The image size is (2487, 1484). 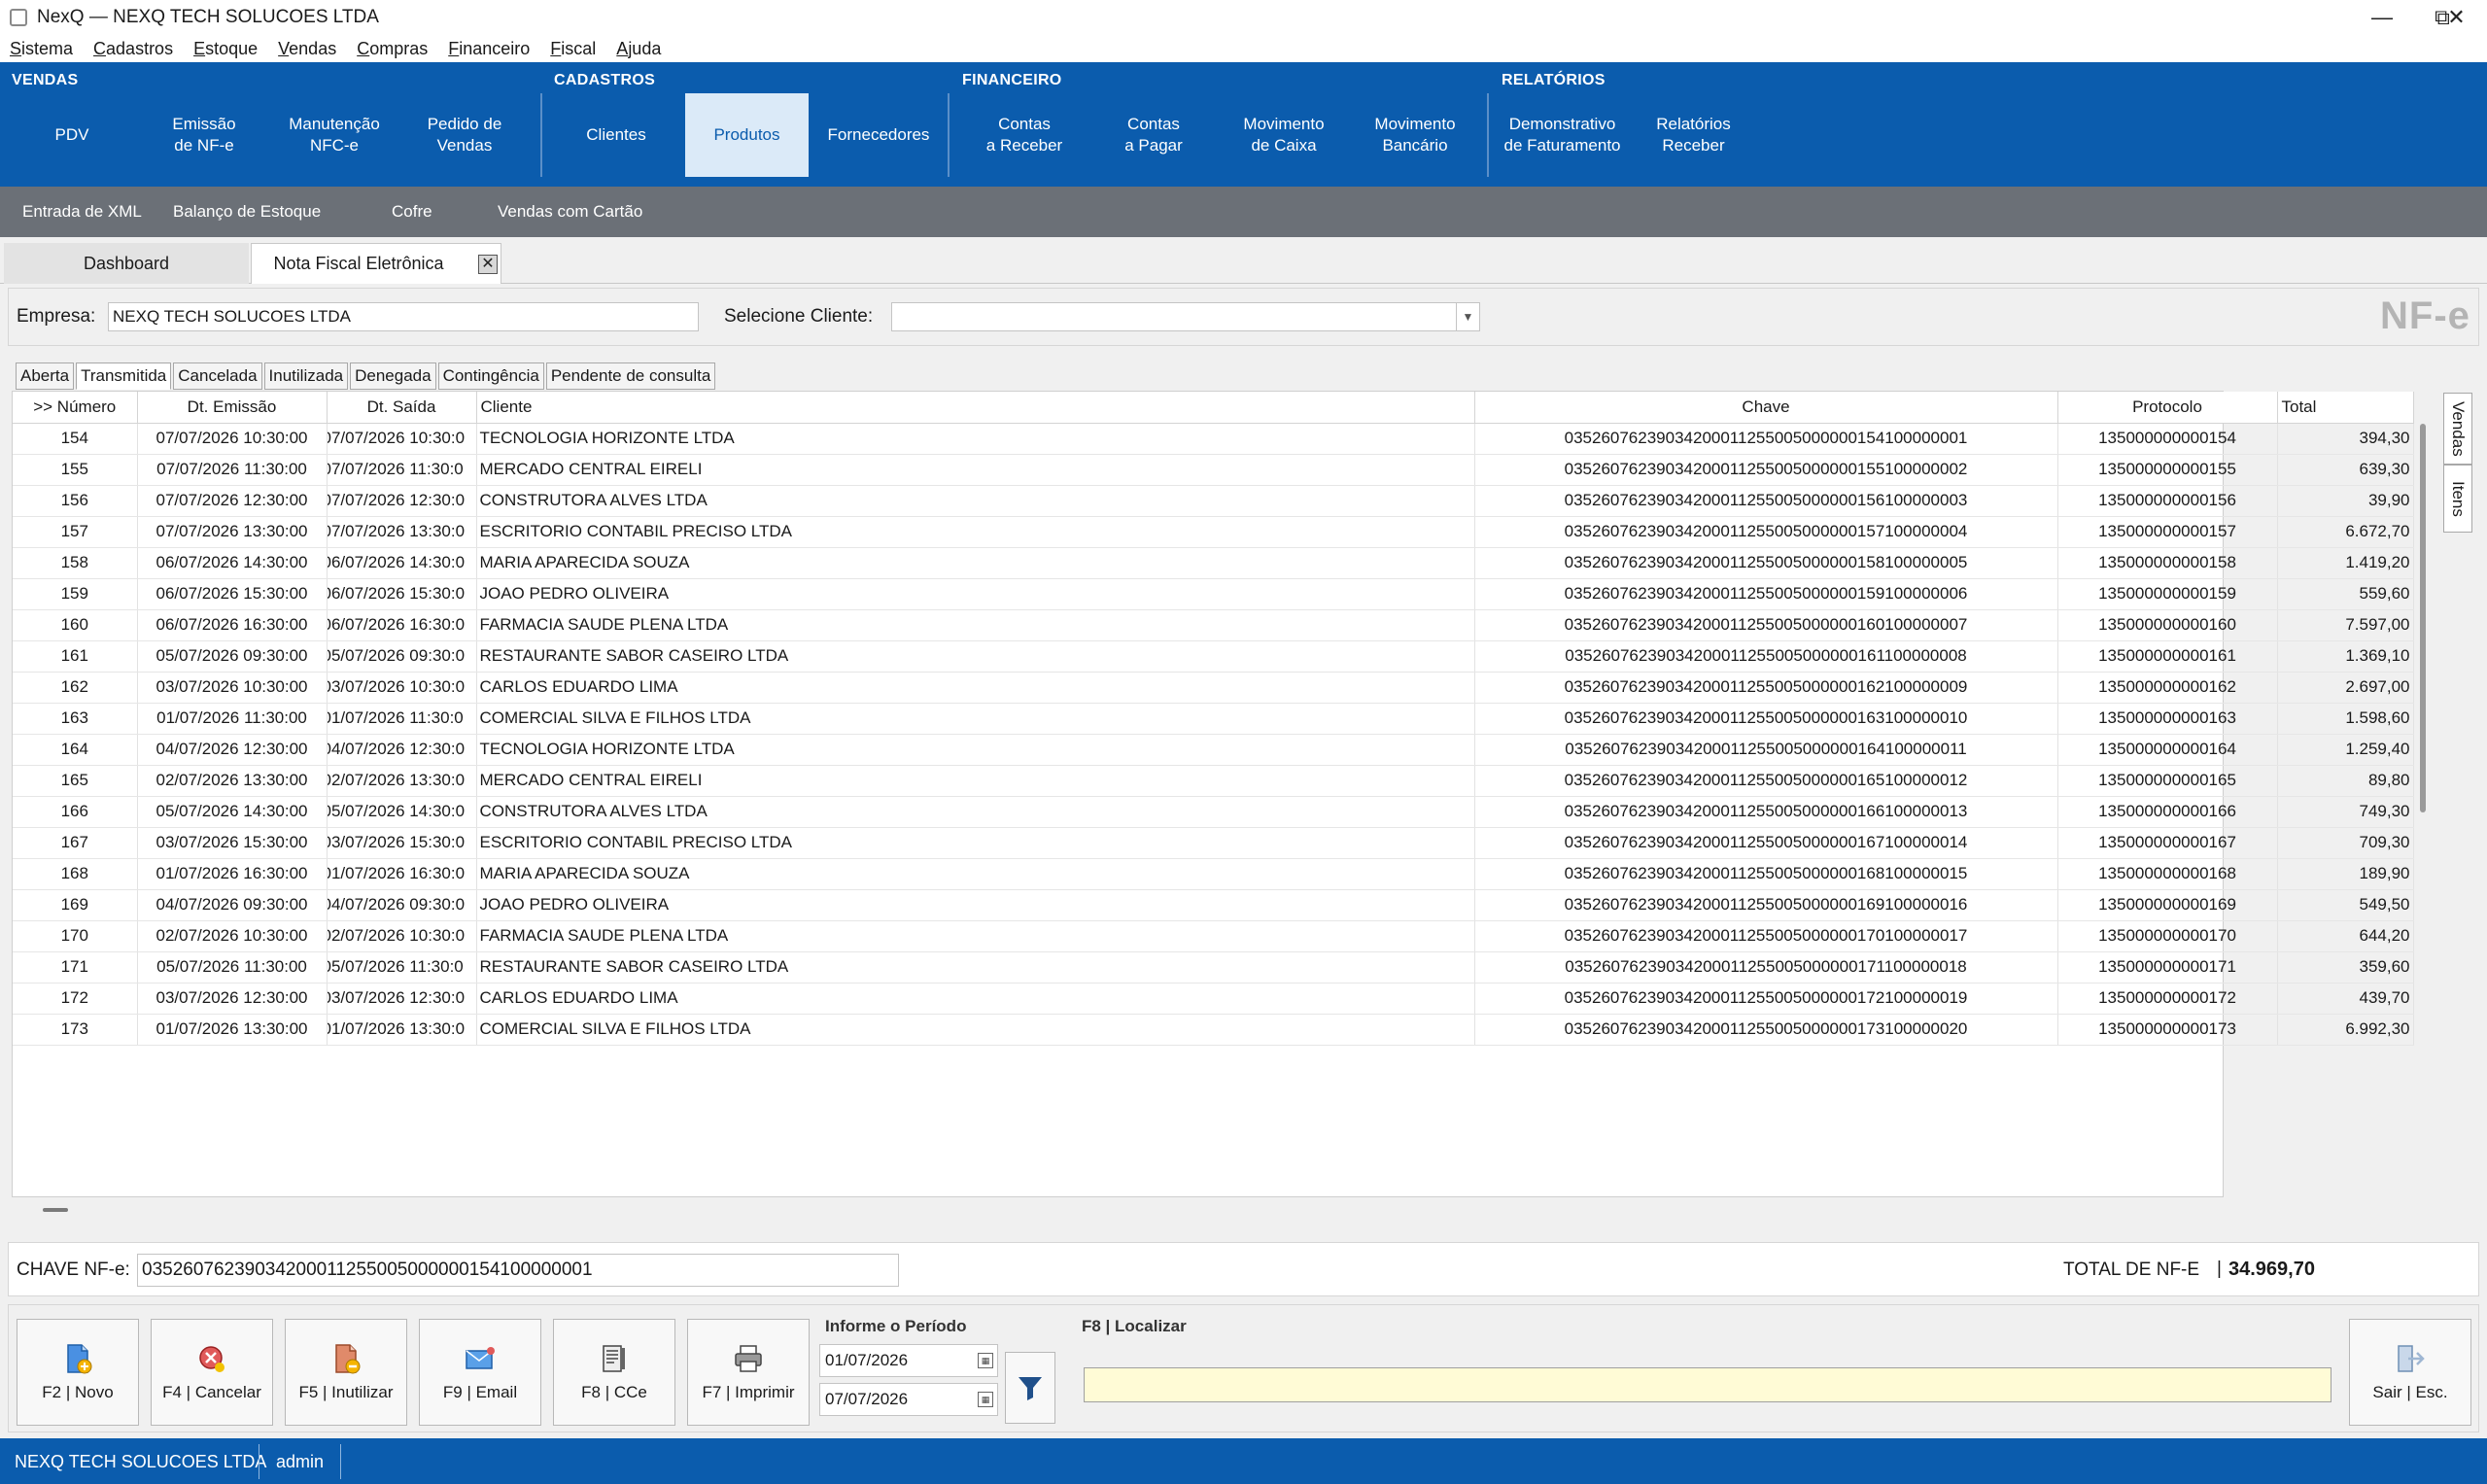 I want to click on menu-compras: Compras, so click(x=393, y=49).